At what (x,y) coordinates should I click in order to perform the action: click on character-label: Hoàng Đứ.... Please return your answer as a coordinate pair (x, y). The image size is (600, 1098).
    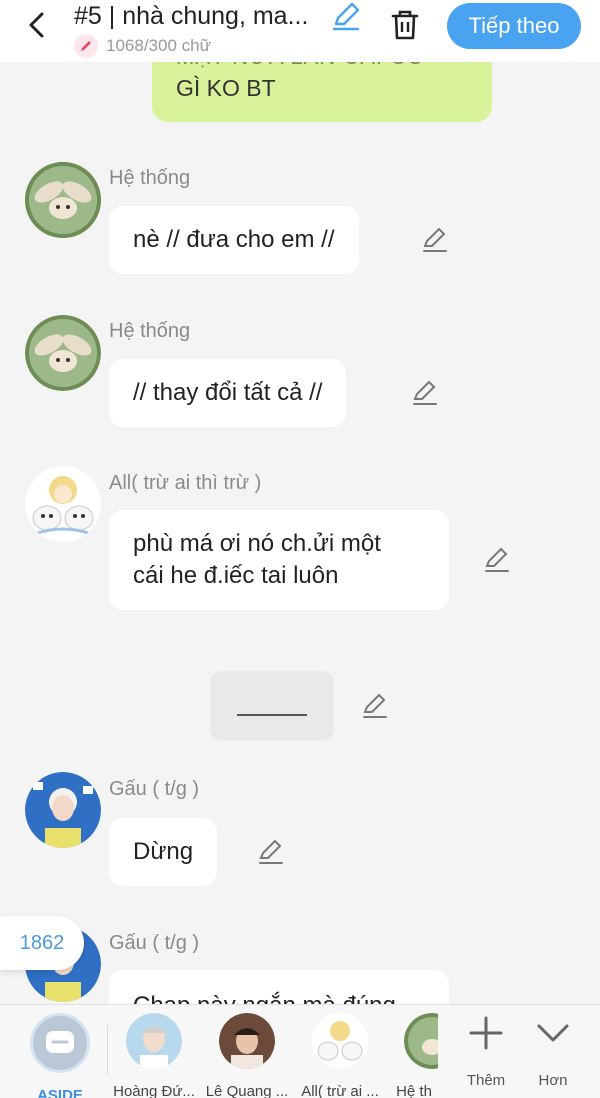
    Looking at the image, I should click on (154, 1090).